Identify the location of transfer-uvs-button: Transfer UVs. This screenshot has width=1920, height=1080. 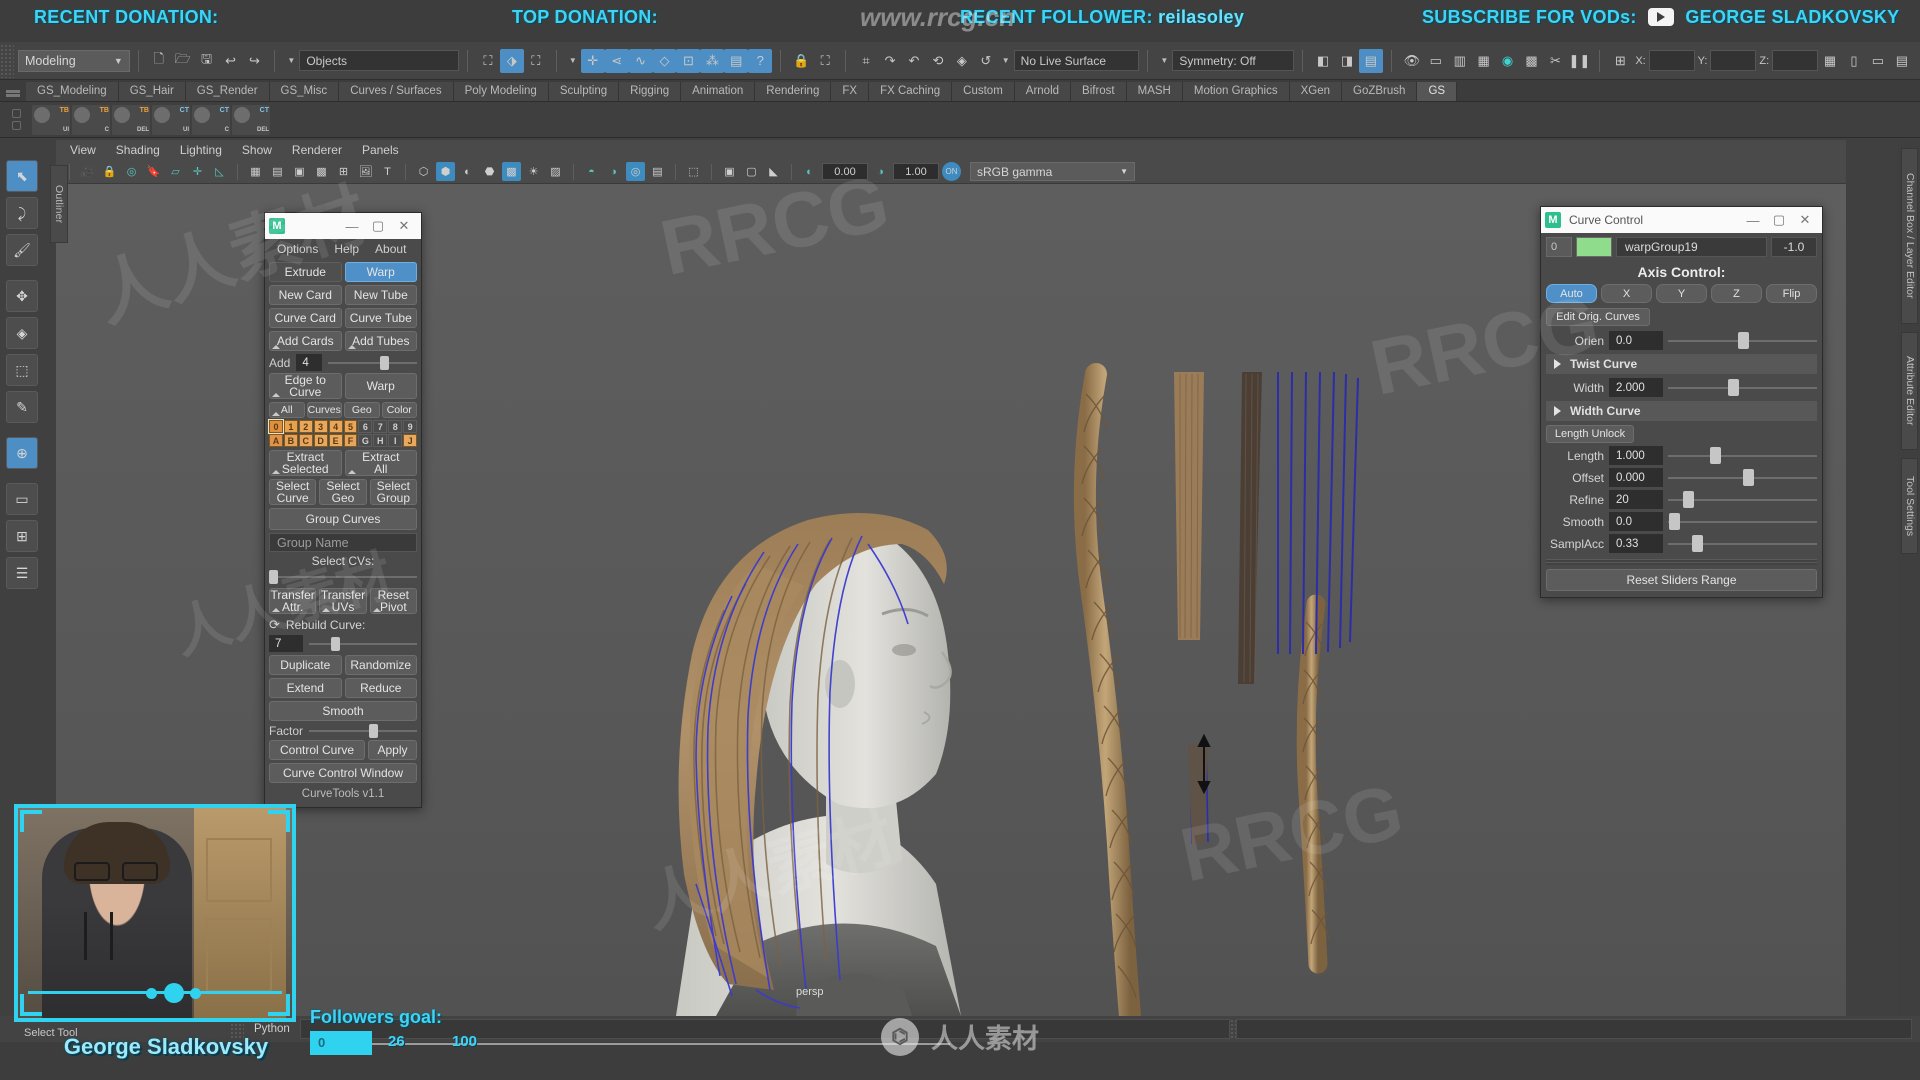
(343, 601).